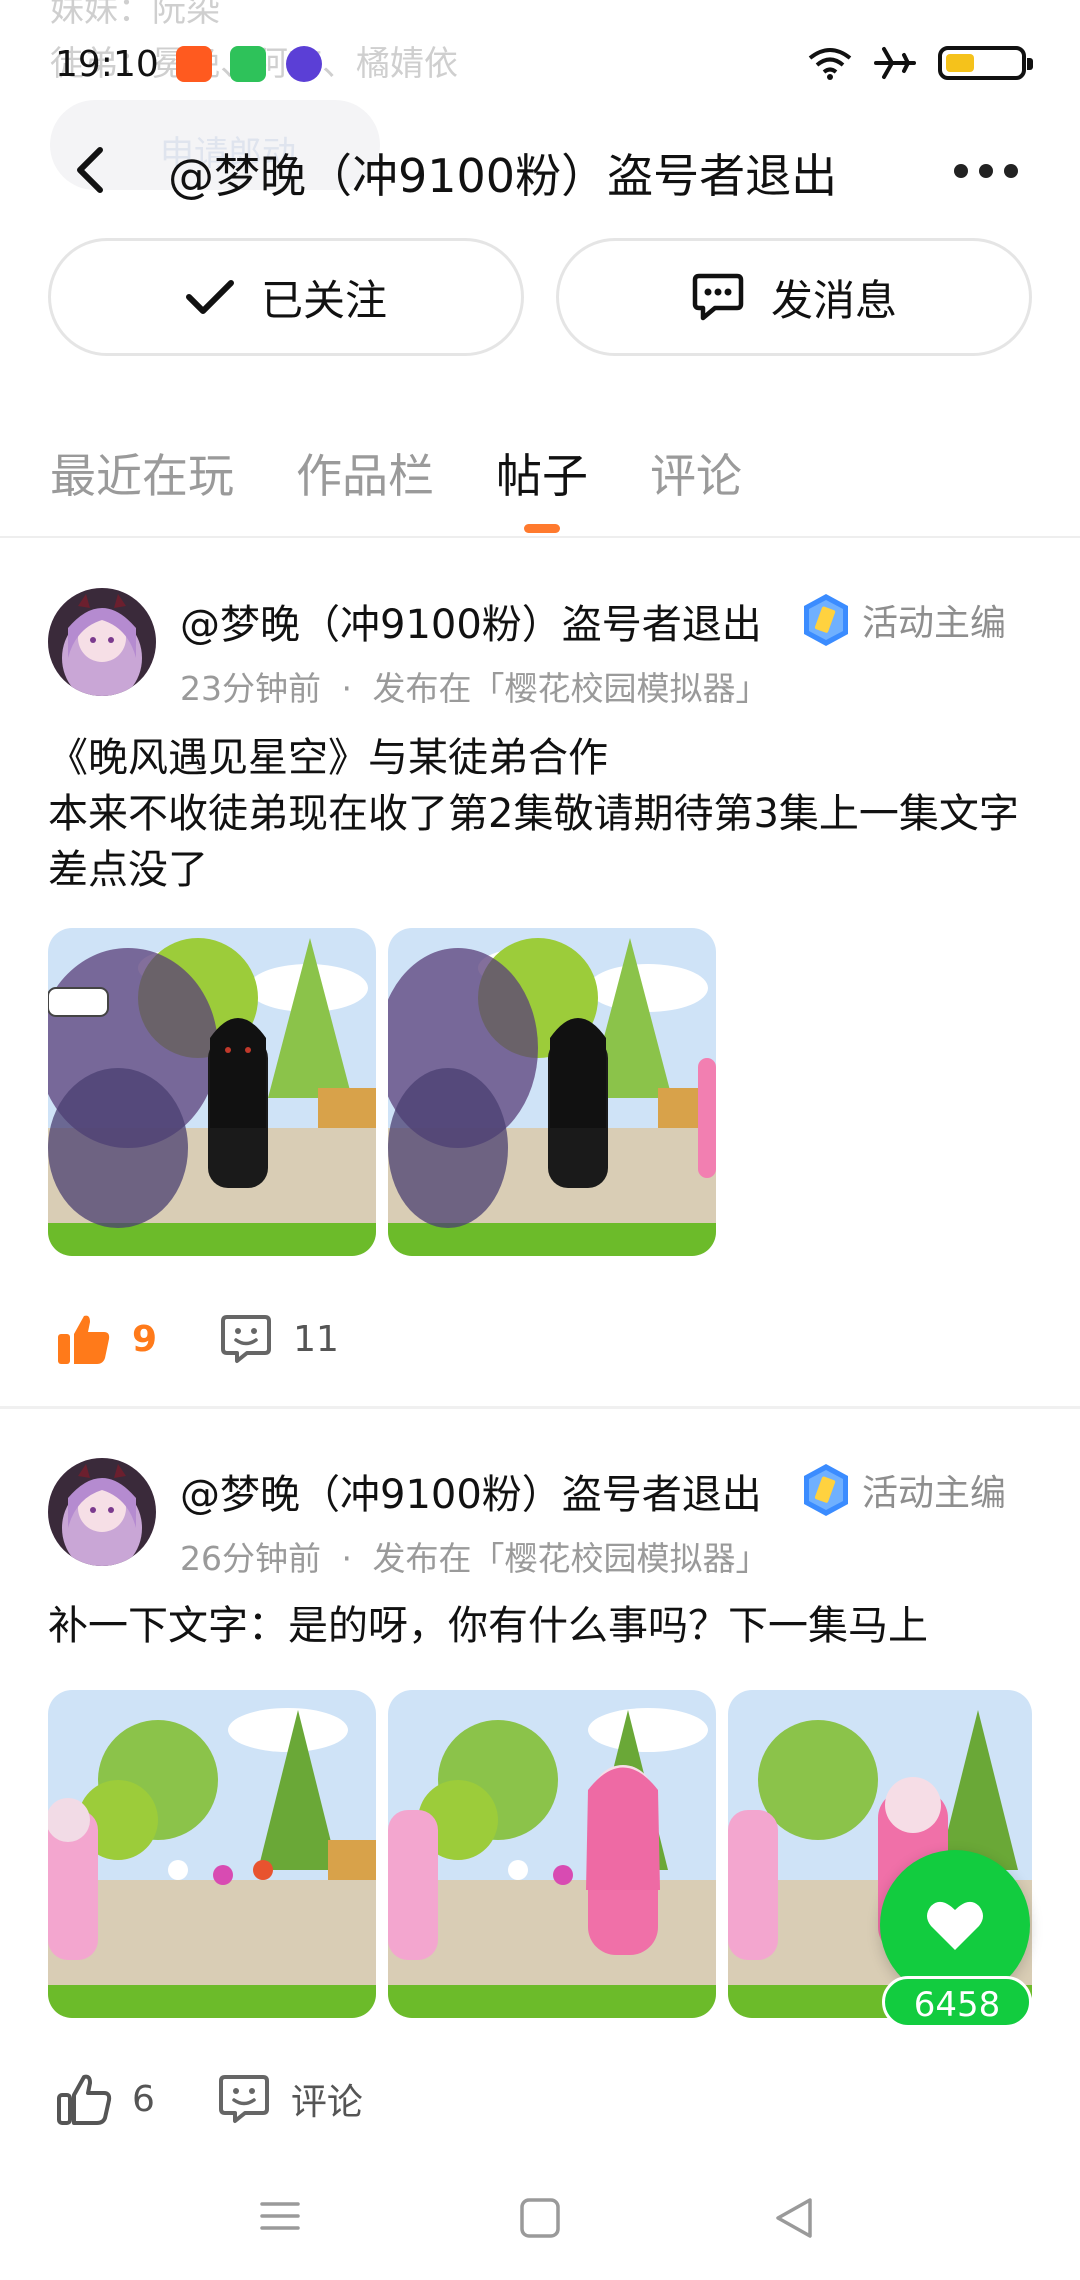 Image resolution: width=1080 pixels, height=2280 pixels. Describe the element at coordinates (142, 476) in the screenshot. I see `tab-label: 最近在玩` at that location.